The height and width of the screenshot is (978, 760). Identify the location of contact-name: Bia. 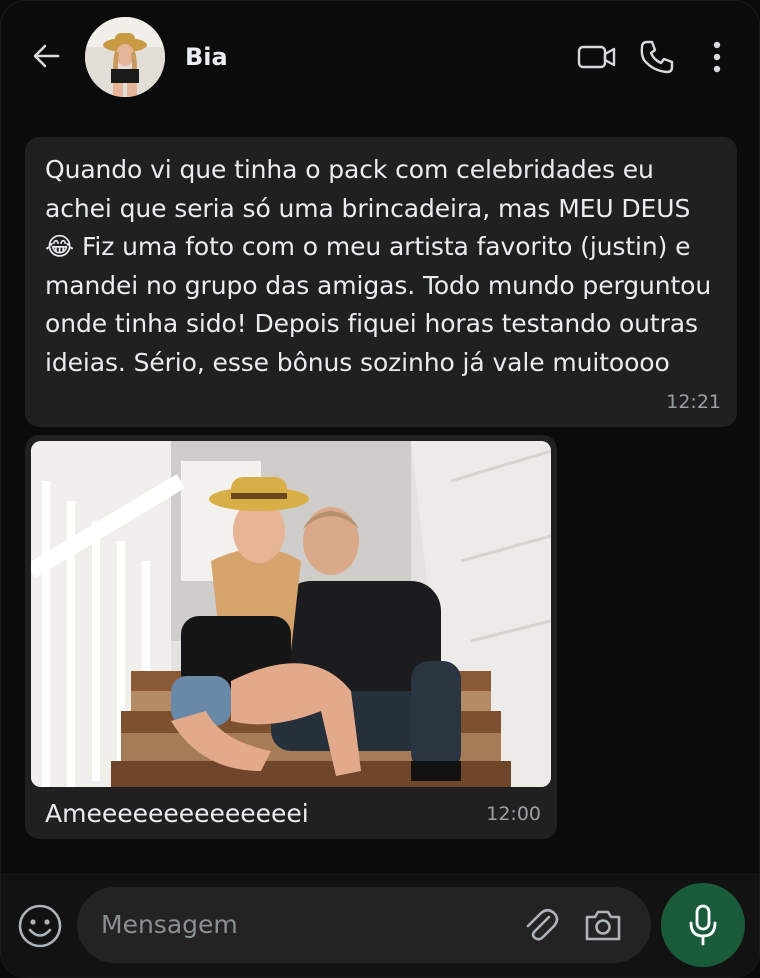
(206, 57).